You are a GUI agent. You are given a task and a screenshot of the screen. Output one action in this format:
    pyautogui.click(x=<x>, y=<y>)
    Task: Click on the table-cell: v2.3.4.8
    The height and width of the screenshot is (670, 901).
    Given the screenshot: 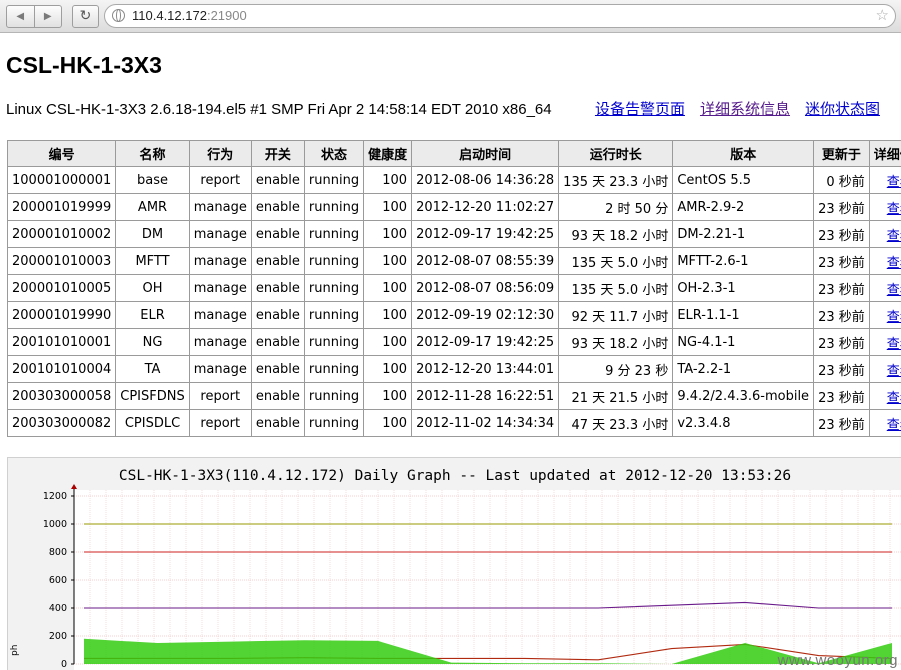 What is the action you would take?
    pyautogui.click(x=743, y=423)
    